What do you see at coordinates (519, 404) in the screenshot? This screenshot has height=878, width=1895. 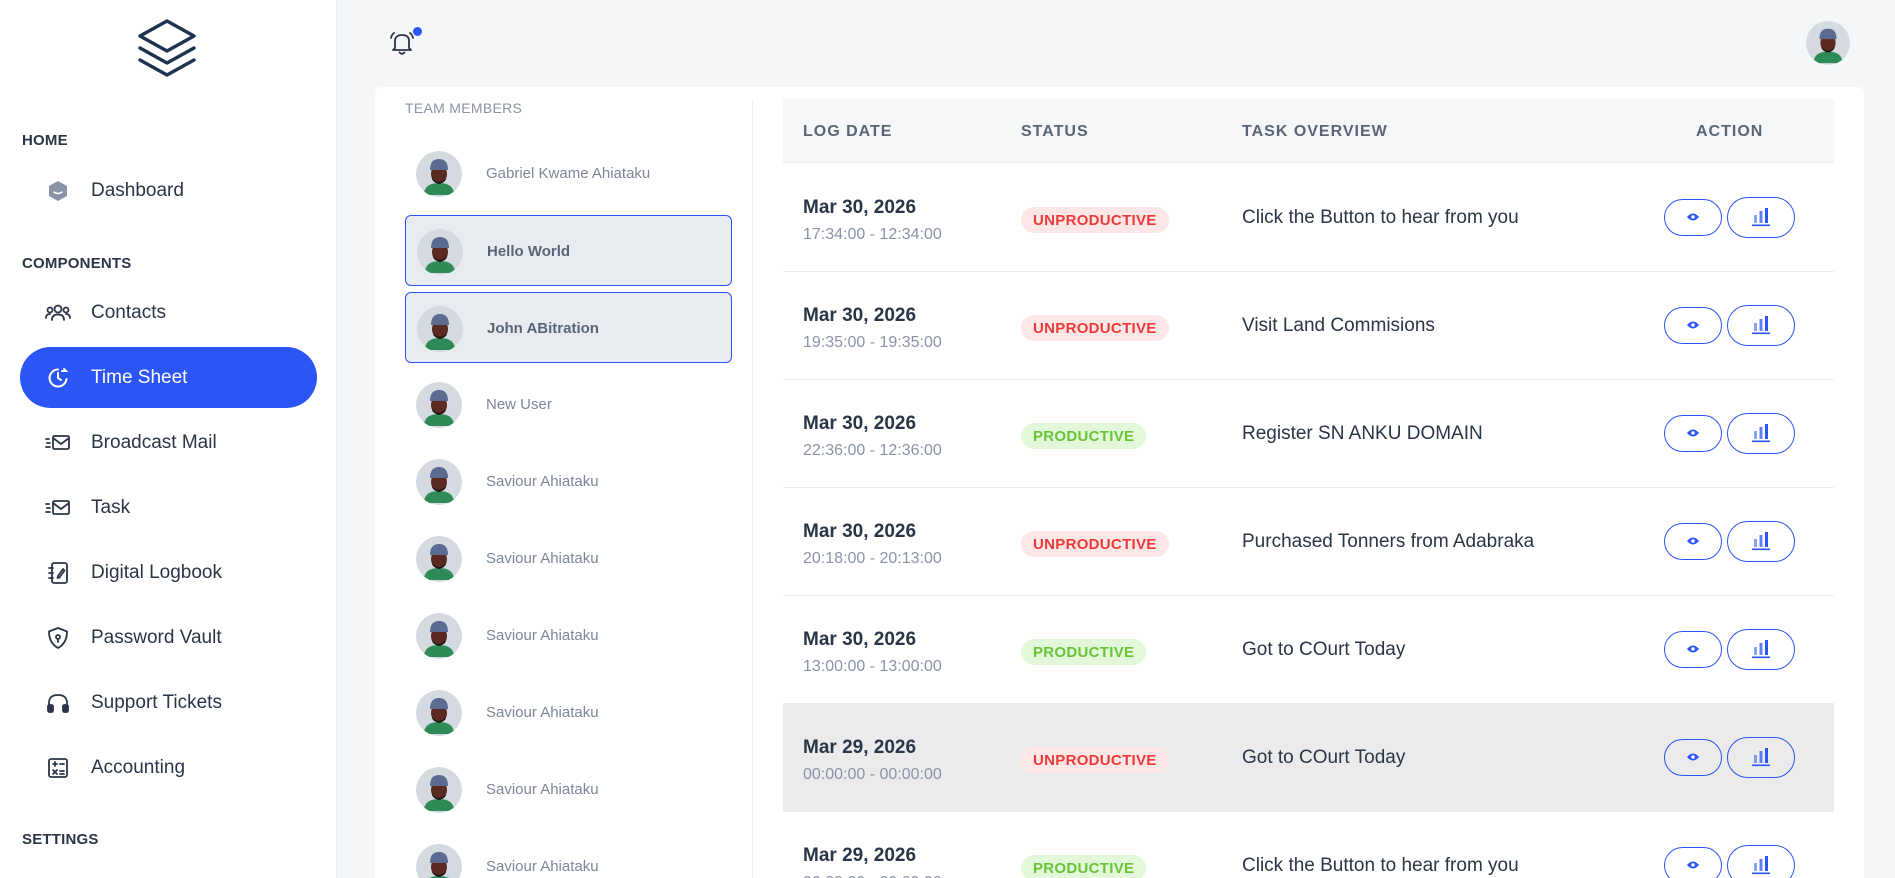 I see `member-name: New User` at bounding box center [519, 404].